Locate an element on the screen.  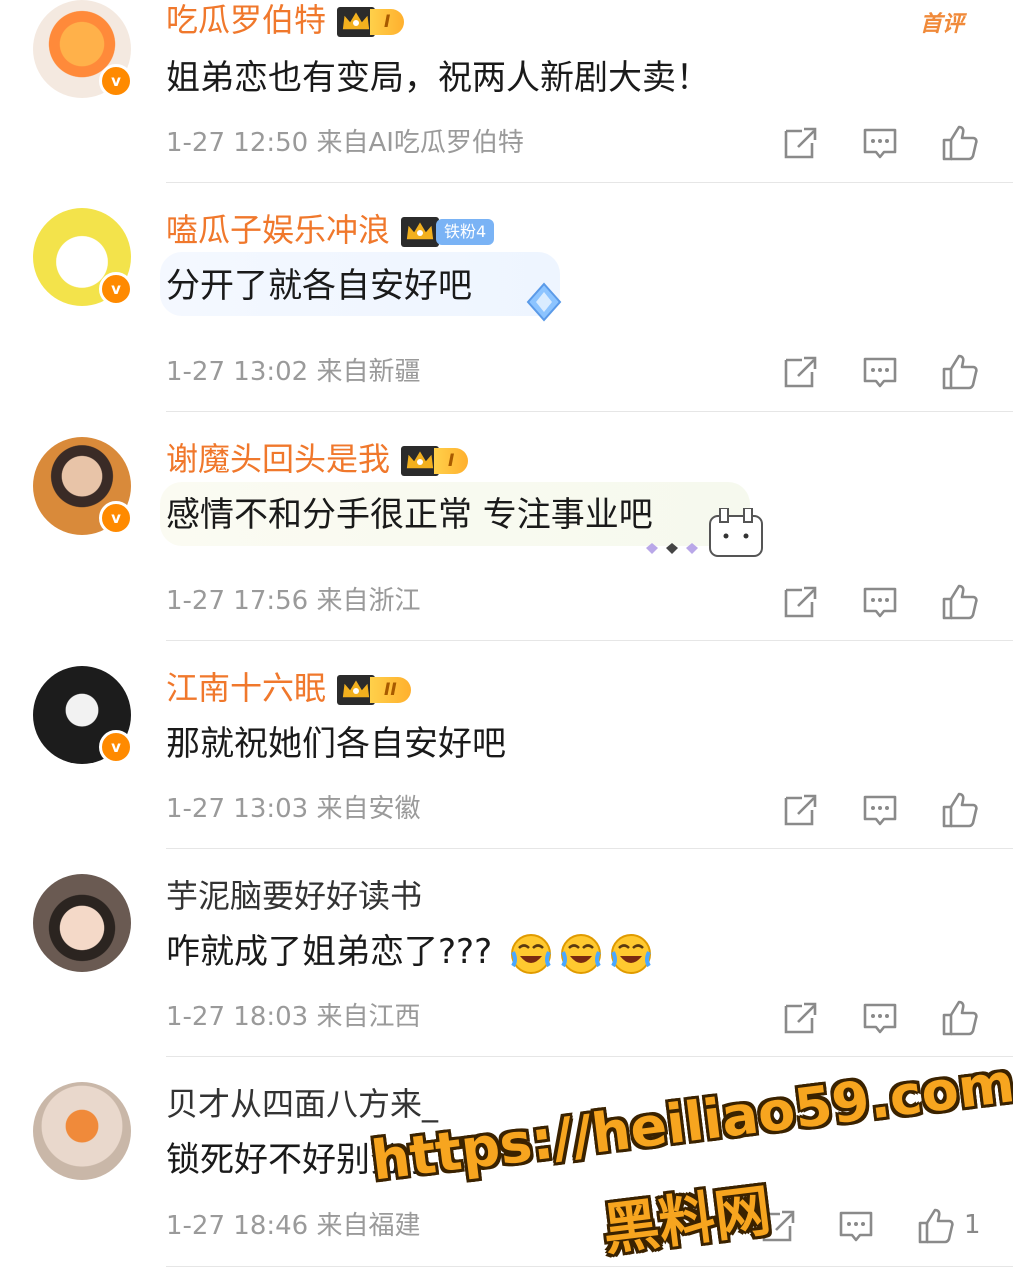
fan-badge: 铁粉4 is located at coordinates (465, 232).